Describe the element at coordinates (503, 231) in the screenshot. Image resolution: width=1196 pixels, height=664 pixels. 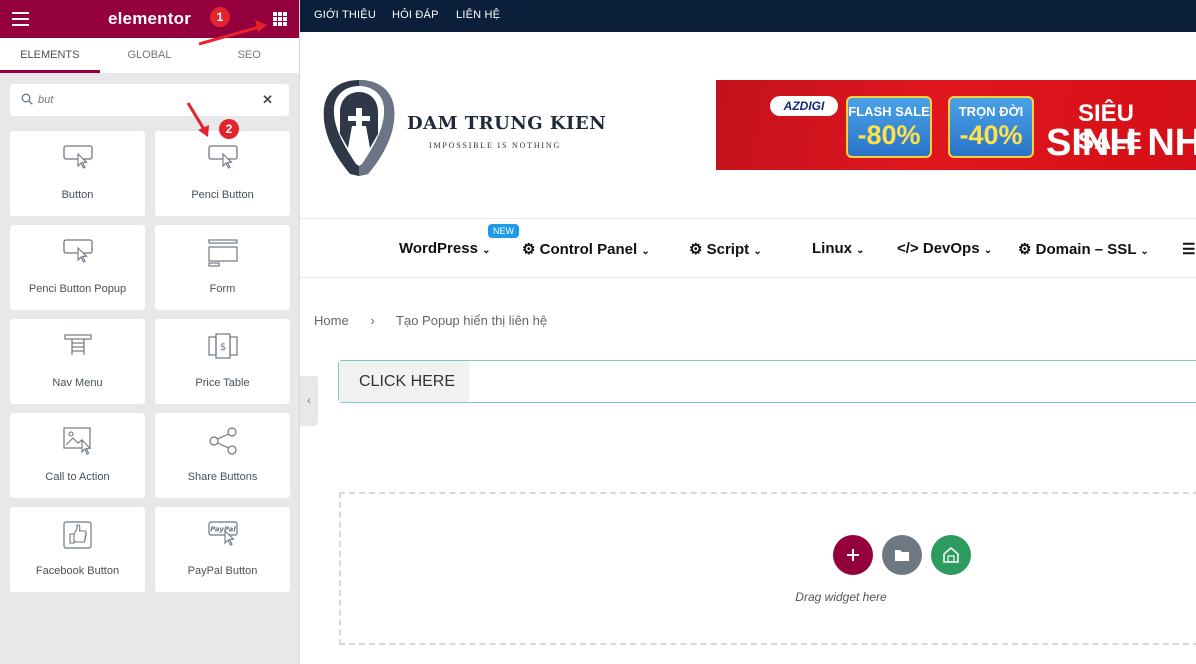
I see `new-badge: NEW` at that location.